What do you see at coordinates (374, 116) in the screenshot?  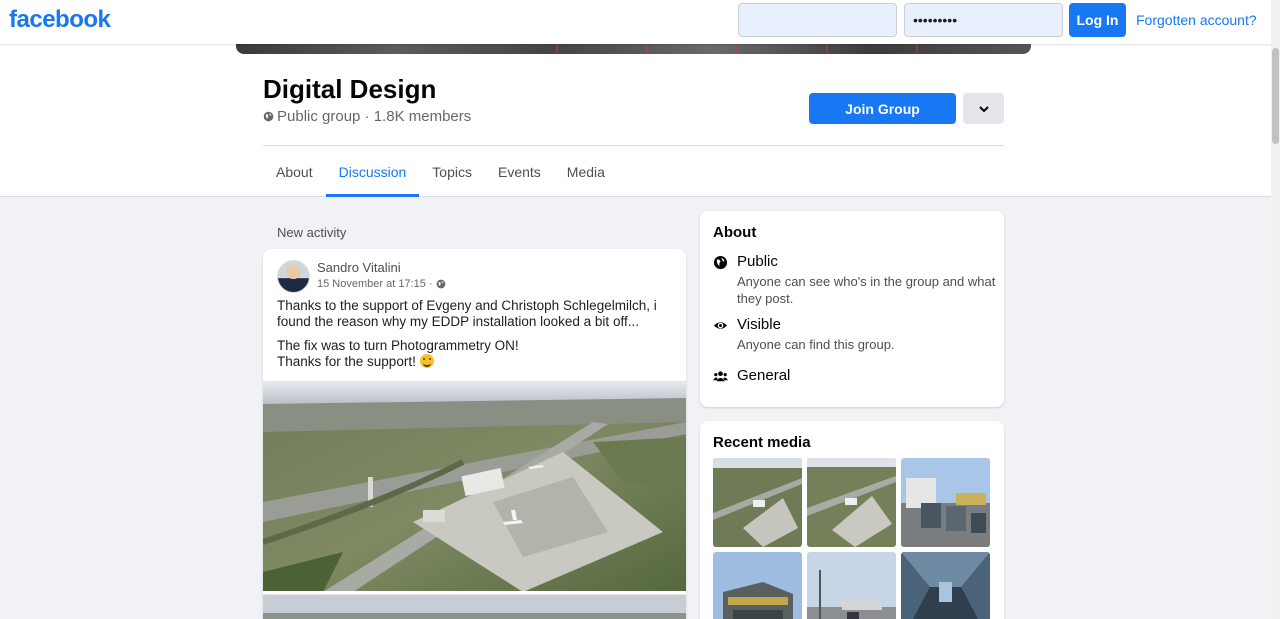 I see `group-meta-text: Public group · 1.8K members` at bounding box center [374, 116].